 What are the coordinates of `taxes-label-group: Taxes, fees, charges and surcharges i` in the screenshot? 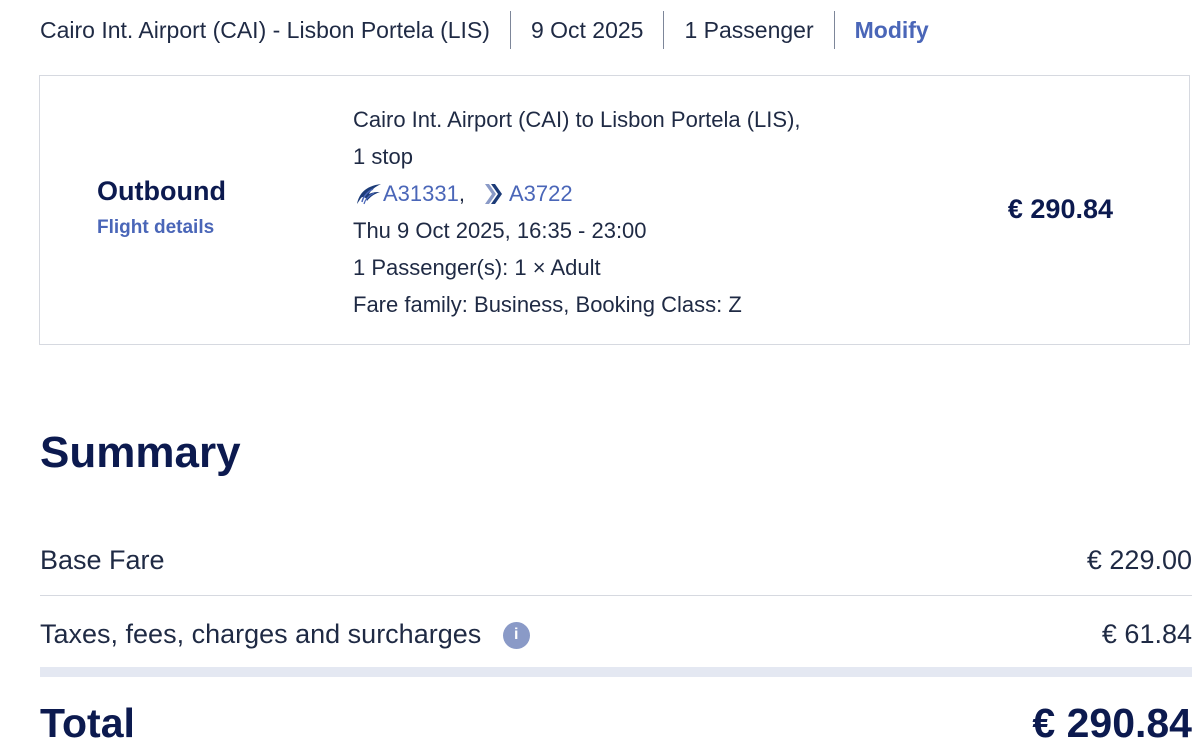 It's located at (285, 634).